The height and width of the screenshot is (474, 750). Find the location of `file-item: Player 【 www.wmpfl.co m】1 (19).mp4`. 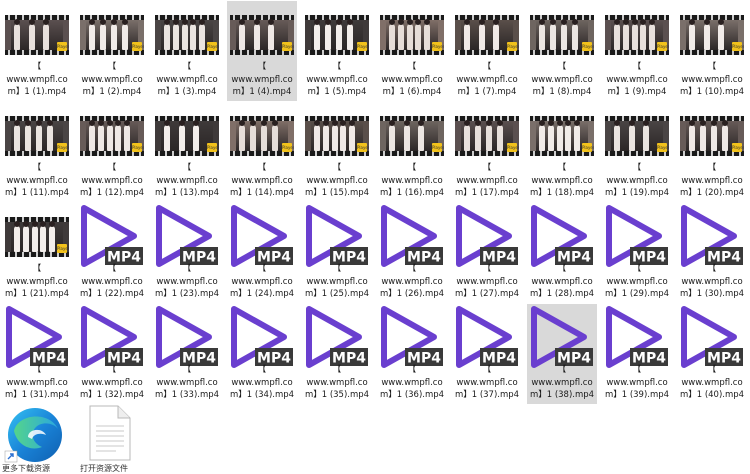

file-item: Player 【 www.wmpfl.co m】1 (19).mp4 is located at coordinates (637, 152).